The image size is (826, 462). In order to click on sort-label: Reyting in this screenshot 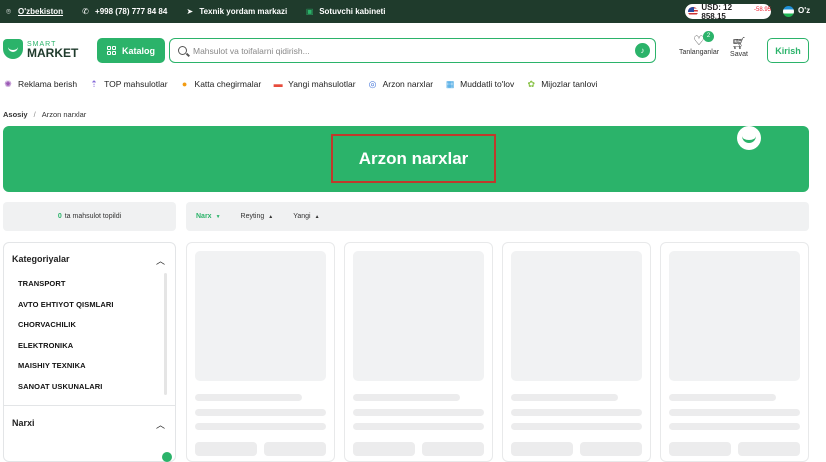, I will do `click(252, 216)`.